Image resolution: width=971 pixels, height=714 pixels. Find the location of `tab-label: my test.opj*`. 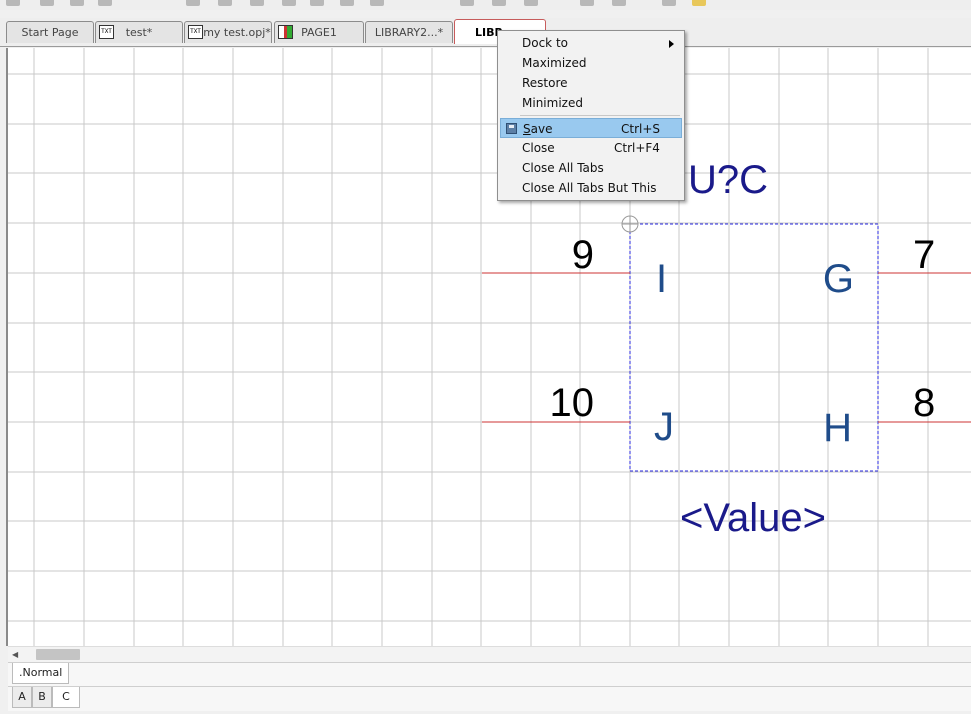

tab-label: my test.opj* is located at coordinates (237, 32).